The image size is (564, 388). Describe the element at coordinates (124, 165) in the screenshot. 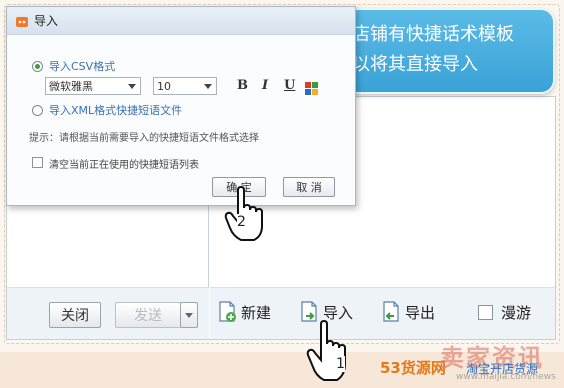

I see `clear-list-label: 清空当前正在使用的快捷短语列表` at that location.